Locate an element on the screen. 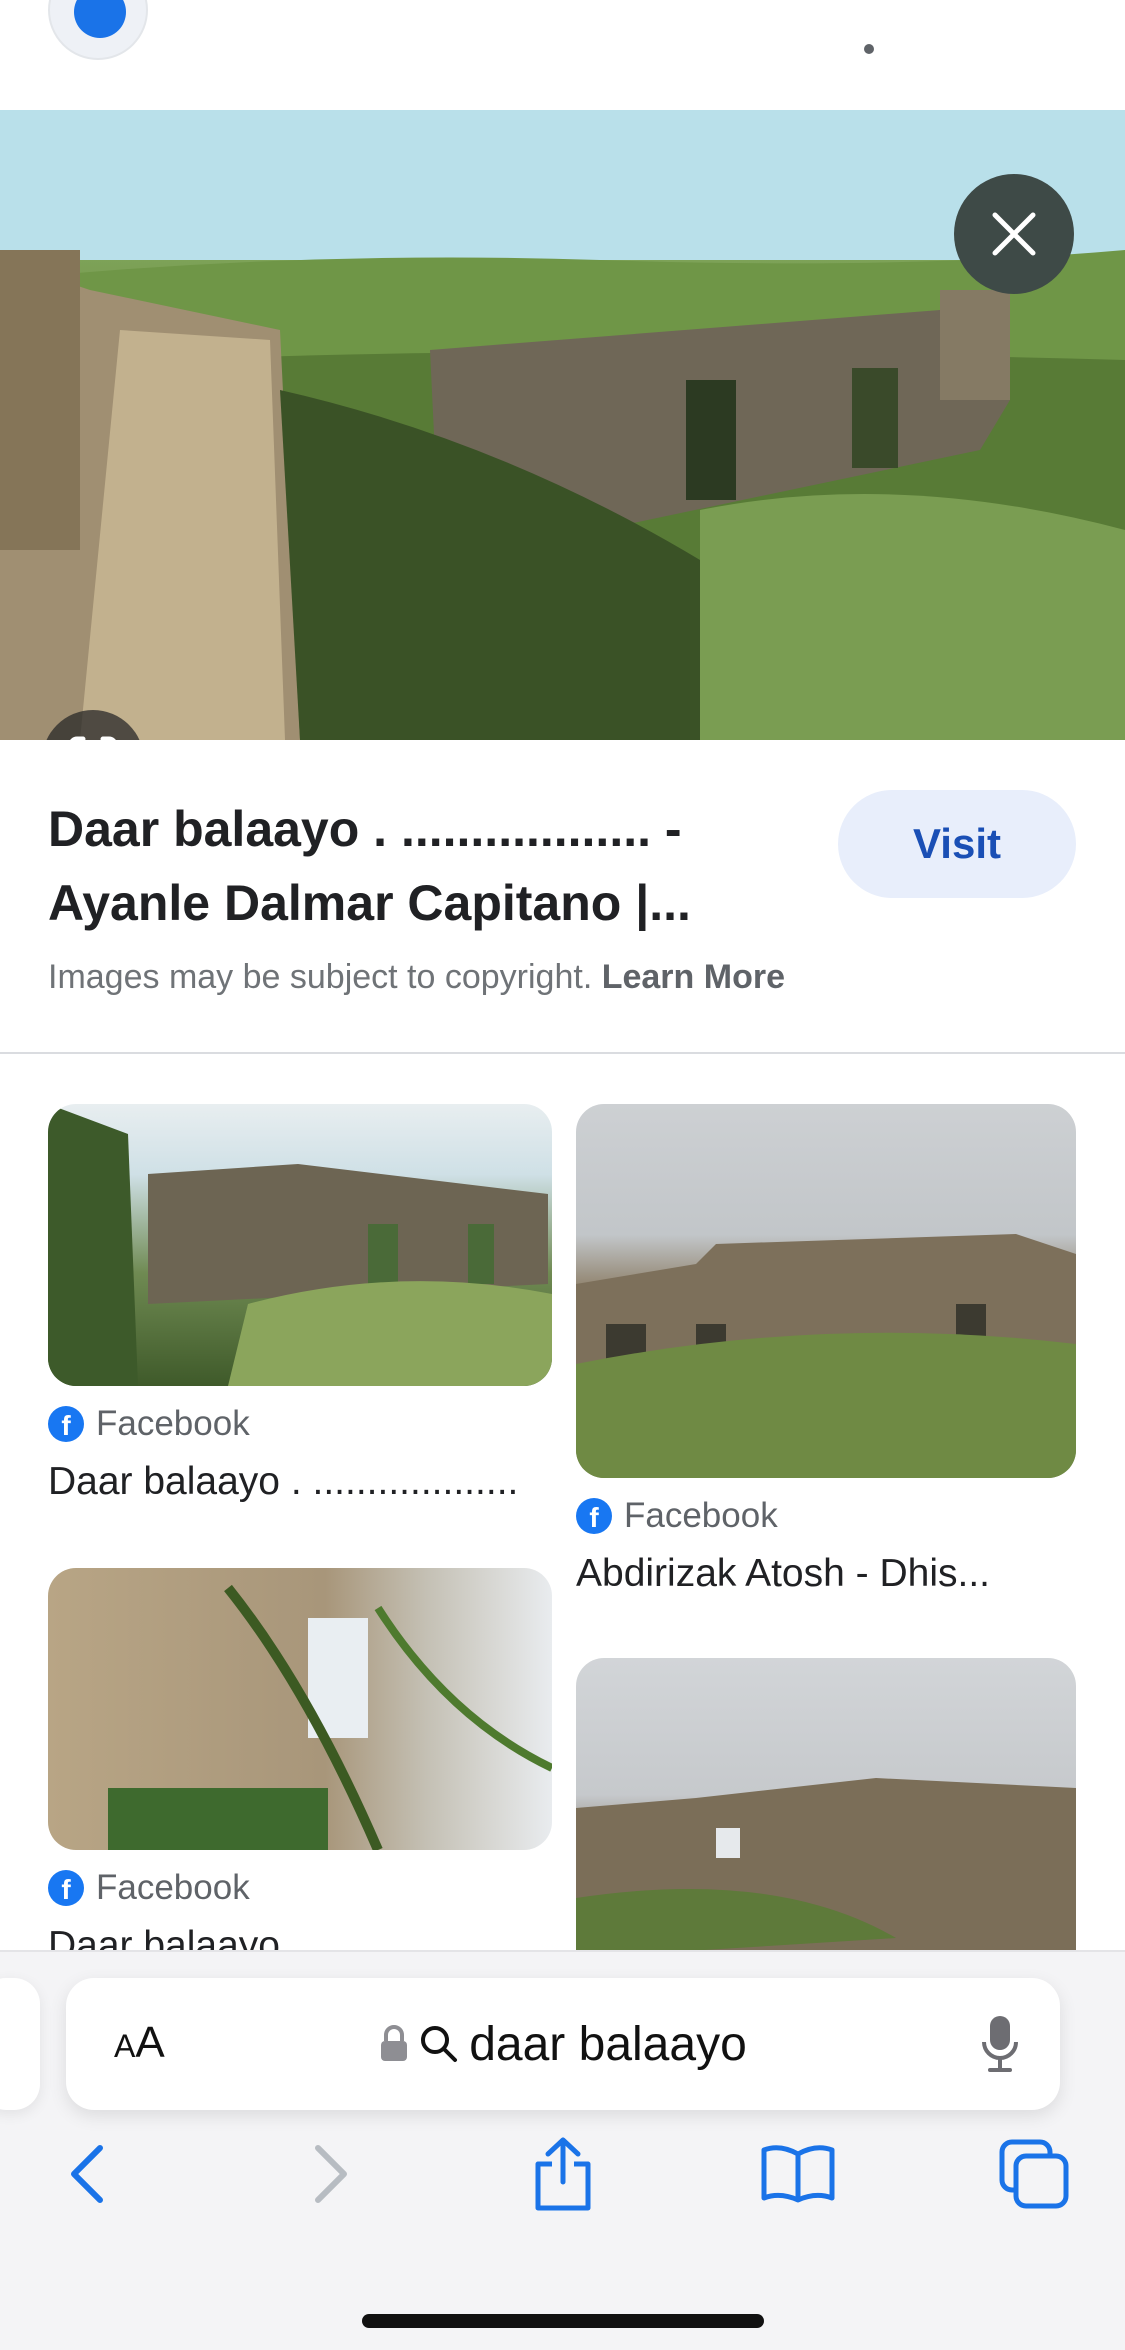 The image size is (1125, 2350). back-icon is located at coordinates (88, 2174).